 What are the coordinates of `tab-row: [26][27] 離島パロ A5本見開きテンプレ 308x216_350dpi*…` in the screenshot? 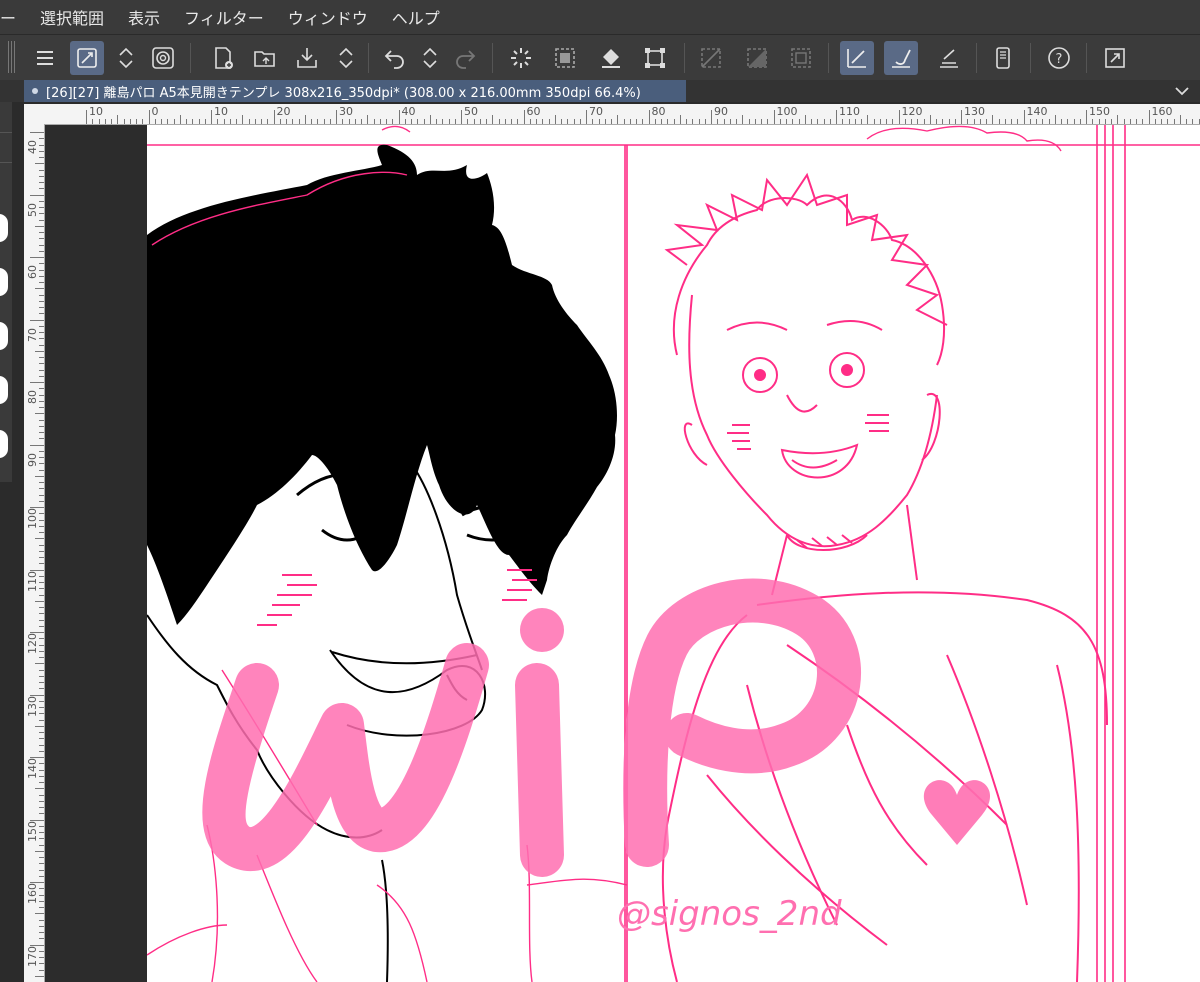 It's located at (600, 91).